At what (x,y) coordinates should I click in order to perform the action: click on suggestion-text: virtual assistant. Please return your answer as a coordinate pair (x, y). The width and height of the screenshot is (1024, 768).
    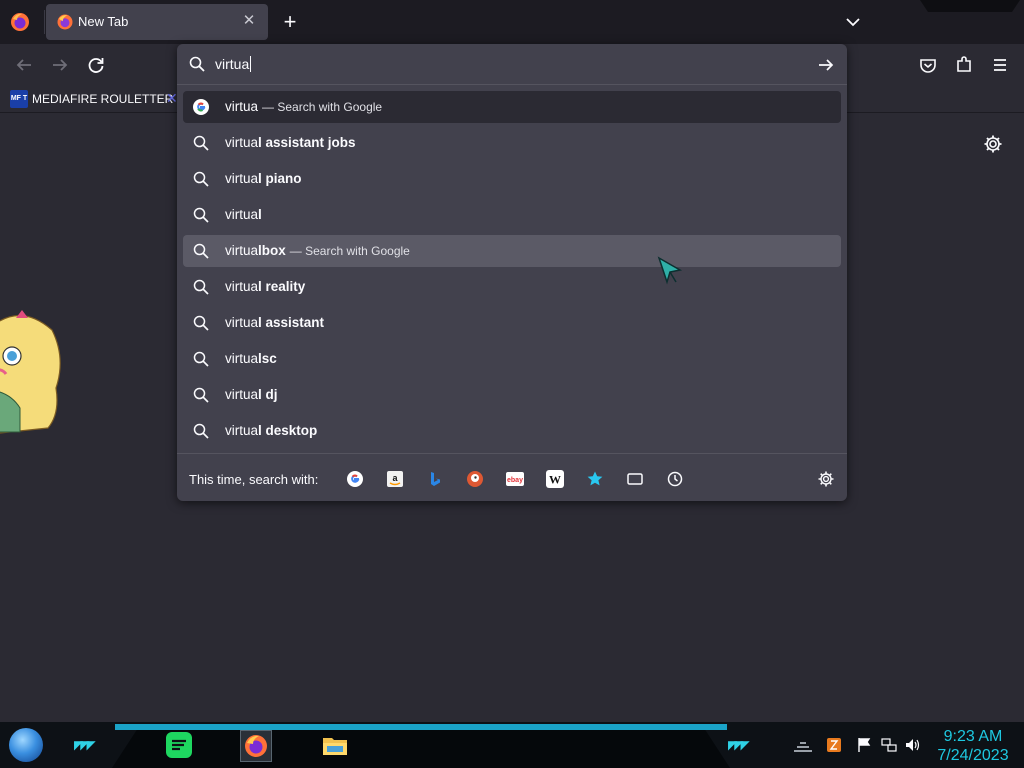
    Looking at the image, I should click on (274, 322).